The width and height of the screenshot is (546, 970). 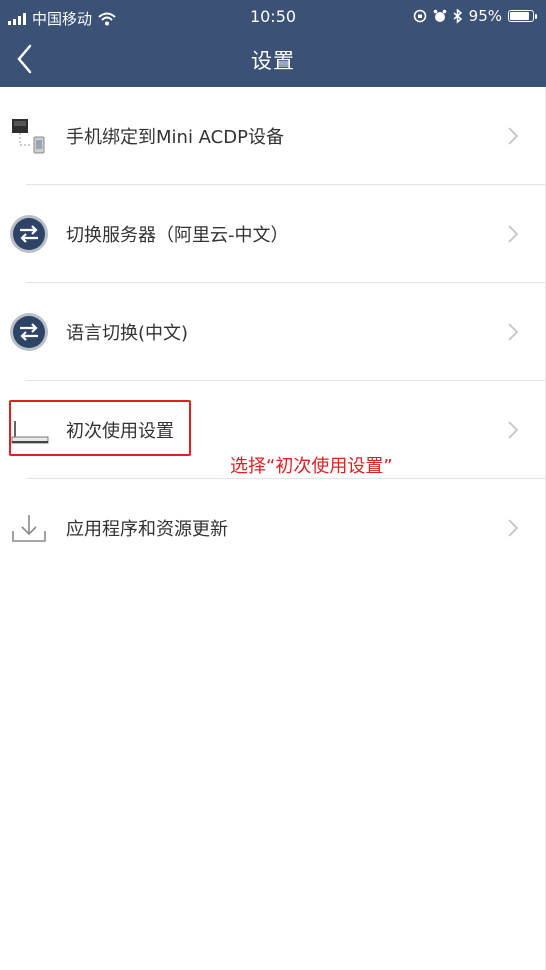 What do you see at coordinates (485, 16) in the screenshot?
I see `battery-percent: 95%` at bounding box center [485, 16].